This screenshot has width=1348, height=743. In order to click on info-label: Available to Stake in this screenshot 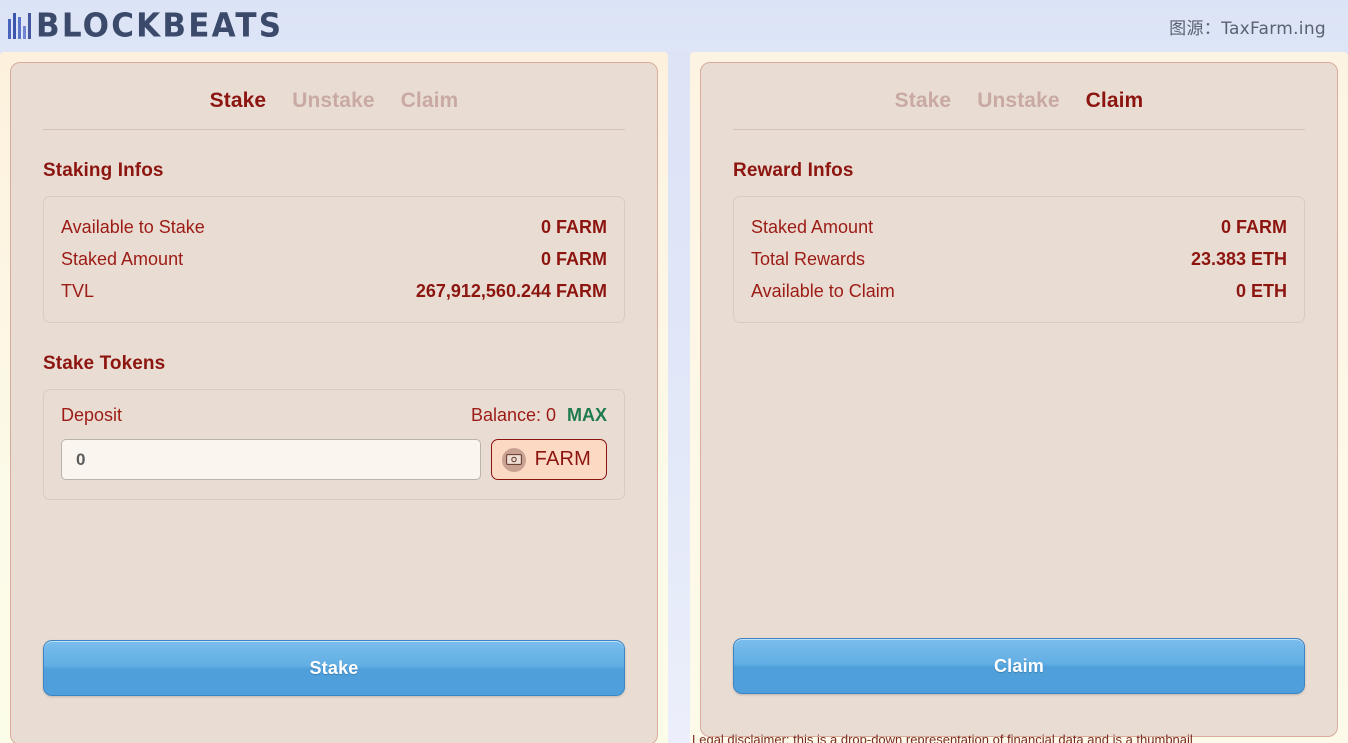, I will do `click(133, 227)`.